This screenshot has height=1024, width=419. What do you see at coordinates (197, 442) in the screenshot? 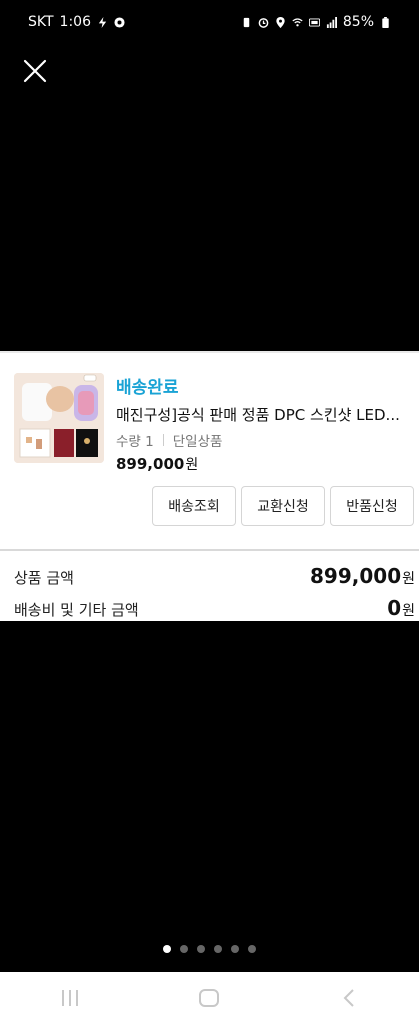
I see `option-label: 단일상품` at bounding box center [197, 442].